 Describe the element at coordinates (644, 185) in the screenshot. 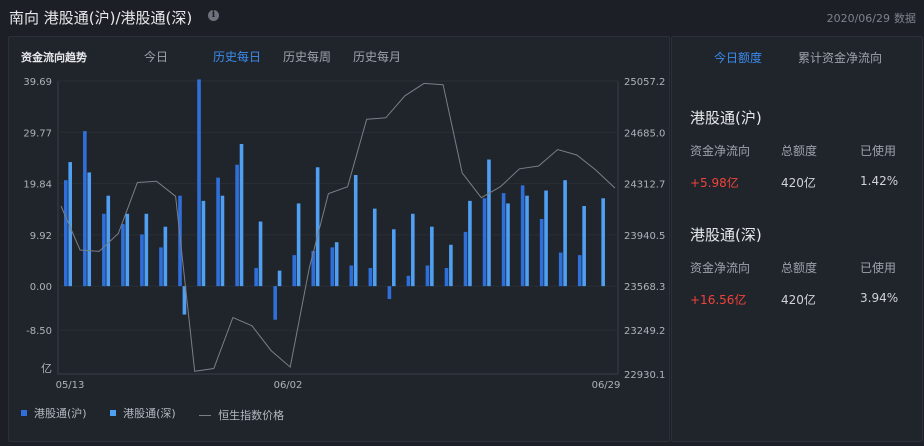

I see `y-right-tick-label: 24312.7` at that location.